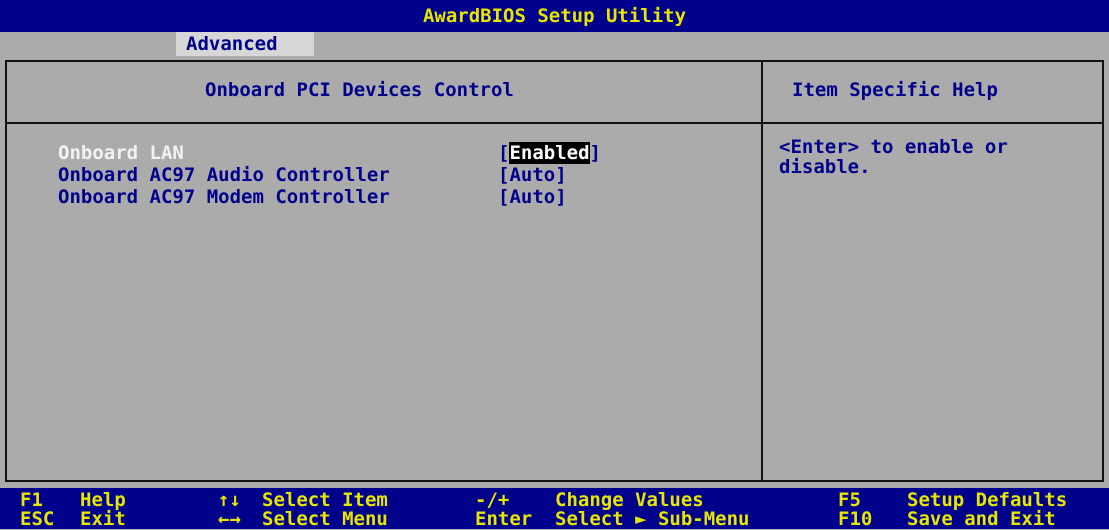 This screenshot has width=1109, height=530. Describe the element at coordinates (103, 519) in the screenshot. I see `key-esc-action: Exit` at that location.